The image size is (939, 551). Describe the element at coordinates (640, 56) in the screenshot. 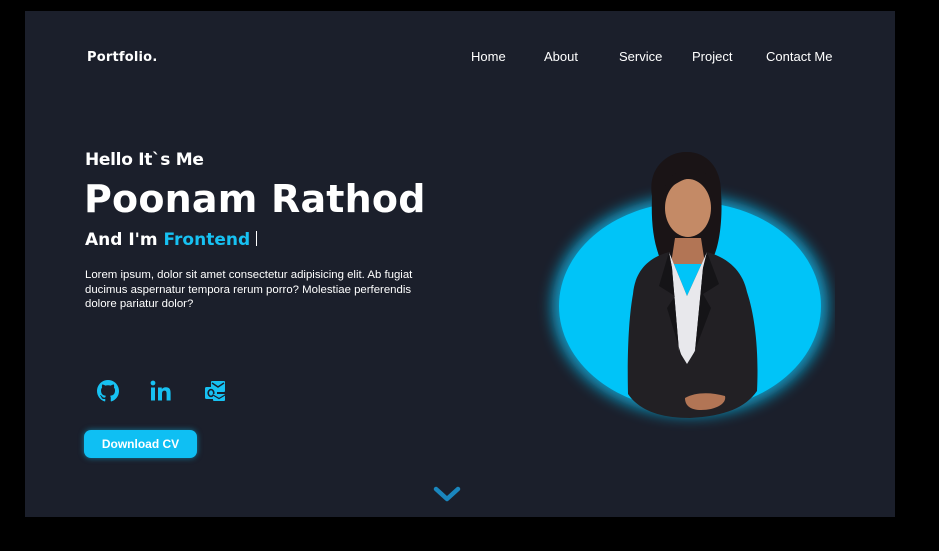

I see `nav-service: Service` at that location.